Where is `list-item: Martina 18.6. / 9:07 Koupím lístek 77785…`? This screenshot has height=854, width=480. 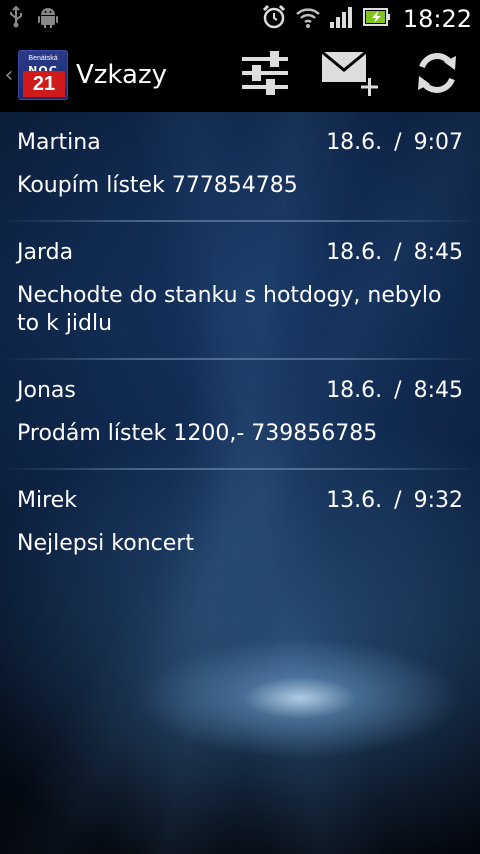 list-item: Martina 18.6. / 9:07 Koupím lístek 77785… is located at coordinates (240, 166).